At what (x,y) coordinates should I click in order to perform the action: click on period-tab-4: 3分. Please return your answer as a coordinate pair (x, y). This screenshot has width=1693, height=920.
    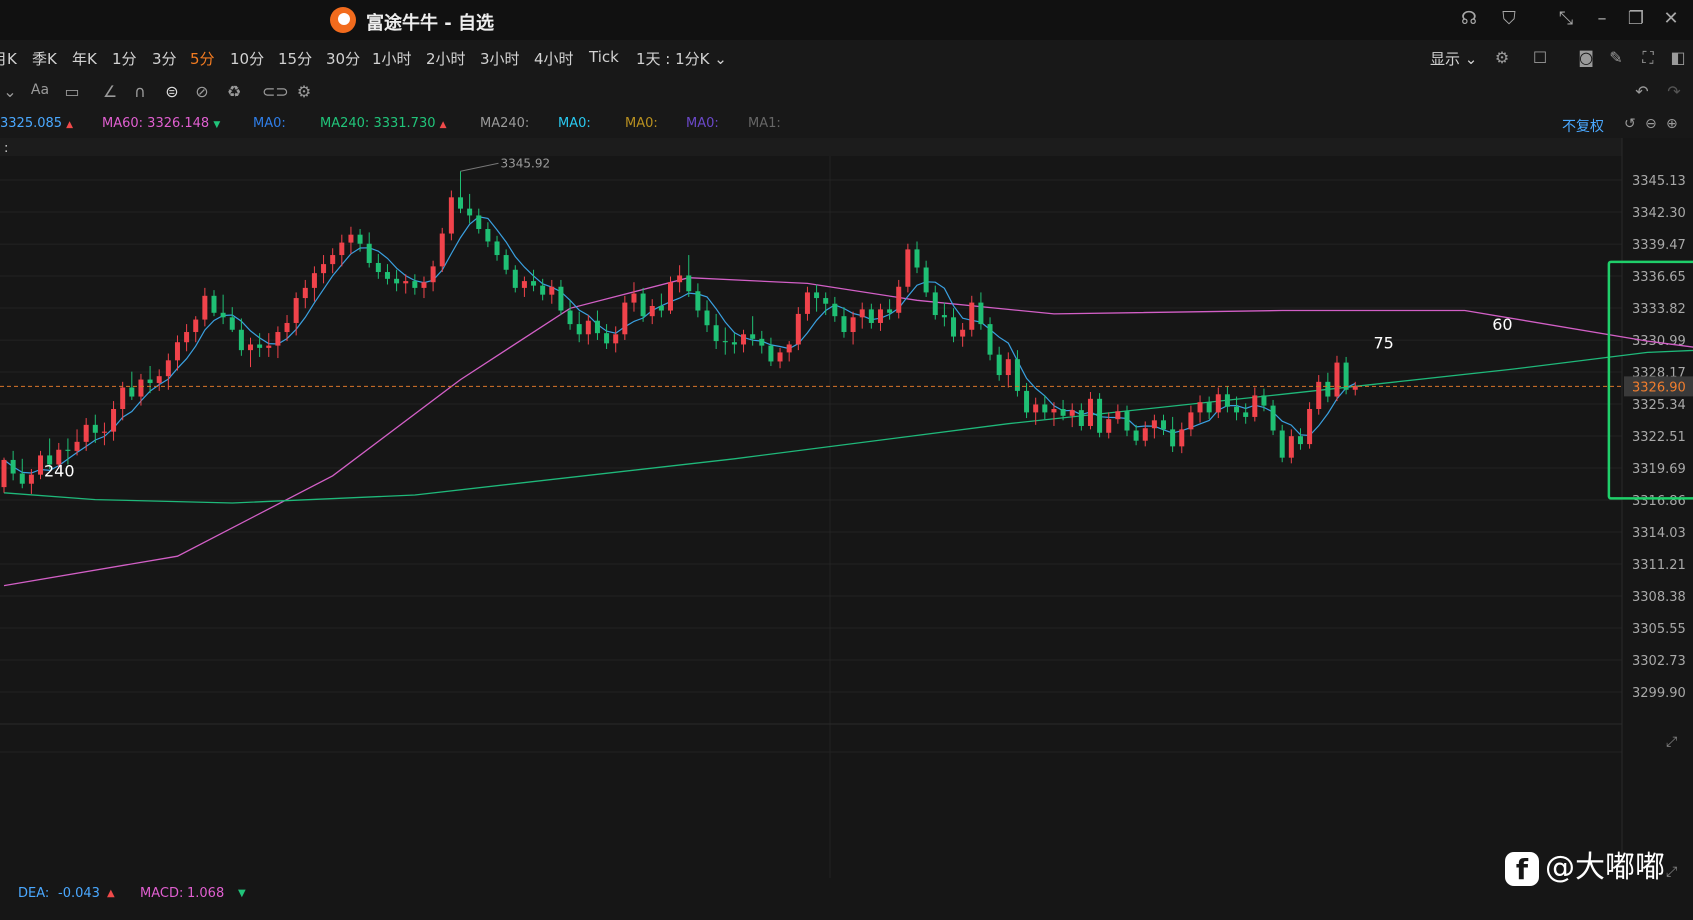
    Looking at the image, I should click on (164, 58).